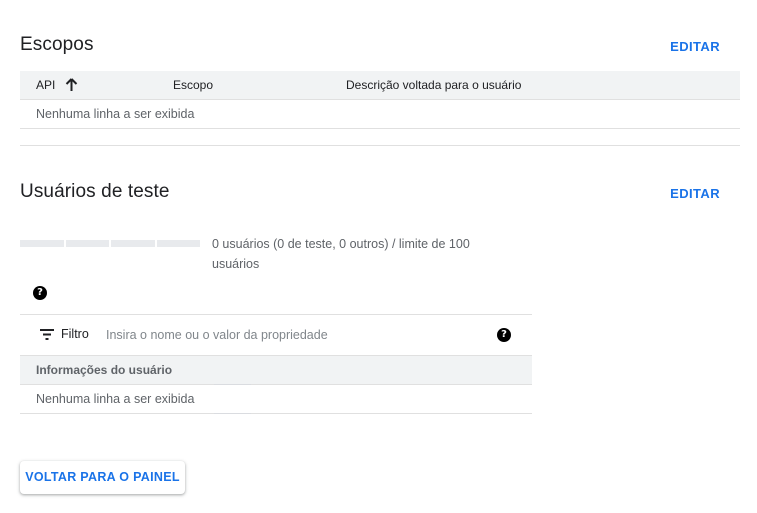 This screenshot has width=757, height=513. Describe the element at coordinates (380, 145) in the screenshot. I see `section-divider` at that location.